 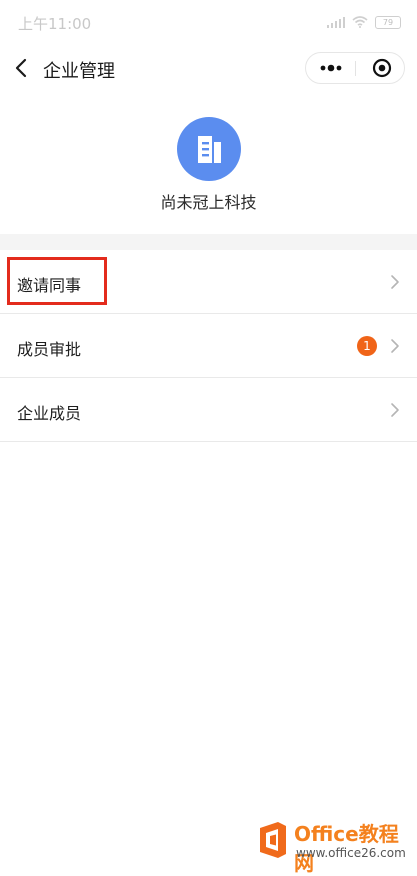 I want to click on menu-item-invite-colleague: 邀请同事, so click(x=208, y=282).